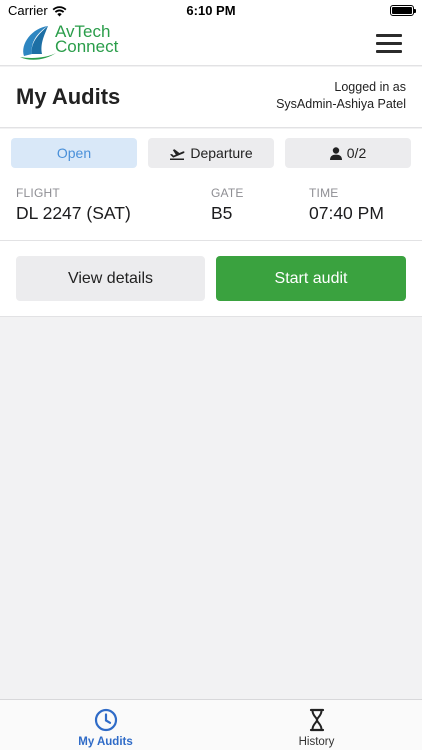 This screenshot has height=750, width=422. I want to click on status-badge: Open, so click(74, 153).